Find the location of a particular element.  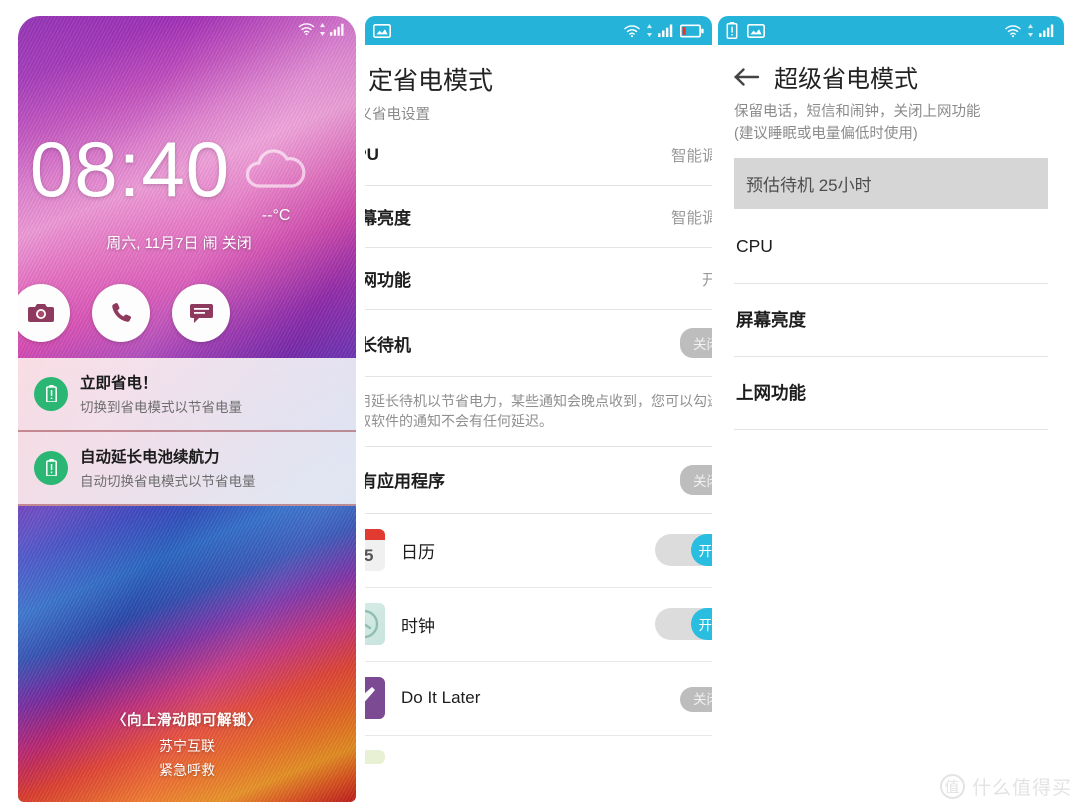

app-row-clock: 时钟 开启 is located at coordinates (538, 625).